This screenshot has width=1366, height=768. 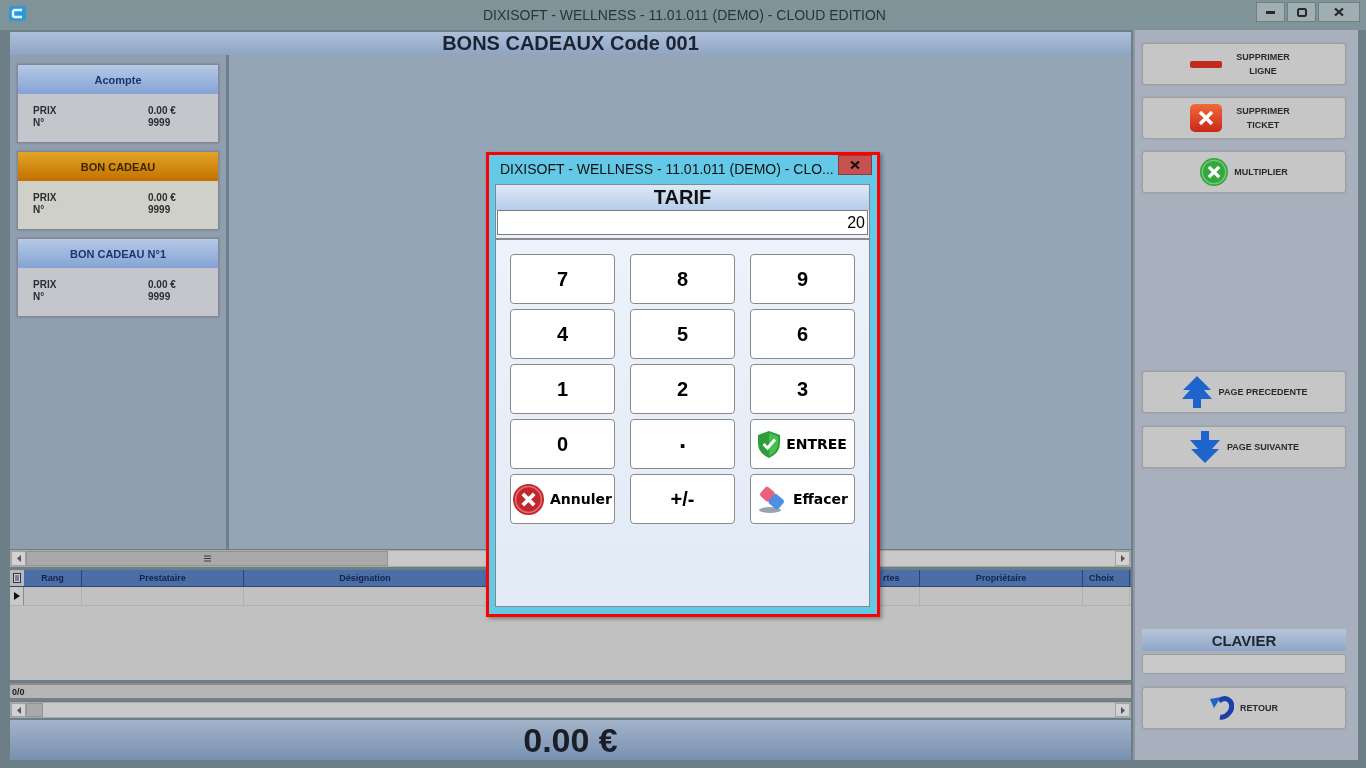 I want to click on previous-page-button: PAGE PRECEDENTE, so click(x=1244, y=392).